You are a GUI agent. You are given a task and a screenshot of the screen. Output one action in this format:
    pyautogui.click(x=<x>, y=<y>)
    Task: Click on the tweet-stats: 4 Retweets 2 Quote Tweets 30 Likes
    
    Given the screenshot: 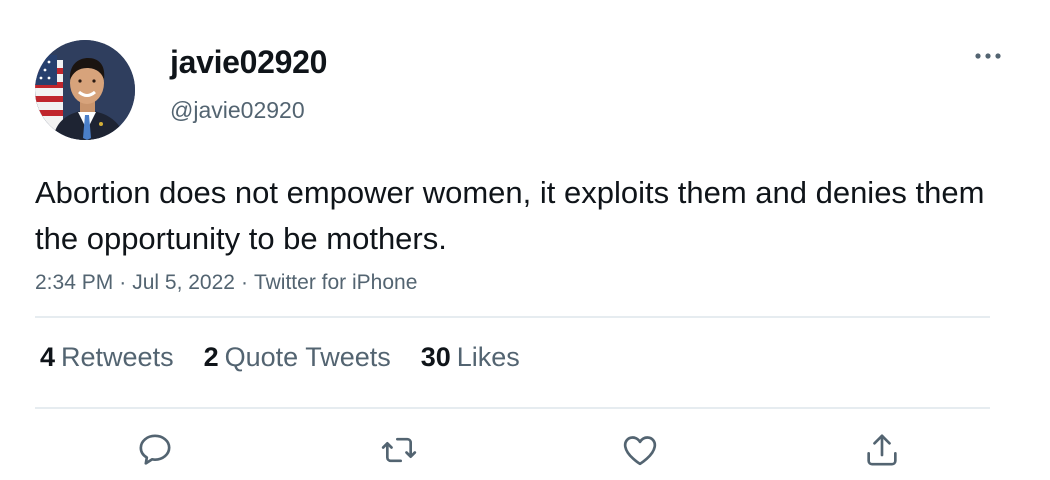 What is the action you would take?
    pyautogui.click(x=295, y=357)
    